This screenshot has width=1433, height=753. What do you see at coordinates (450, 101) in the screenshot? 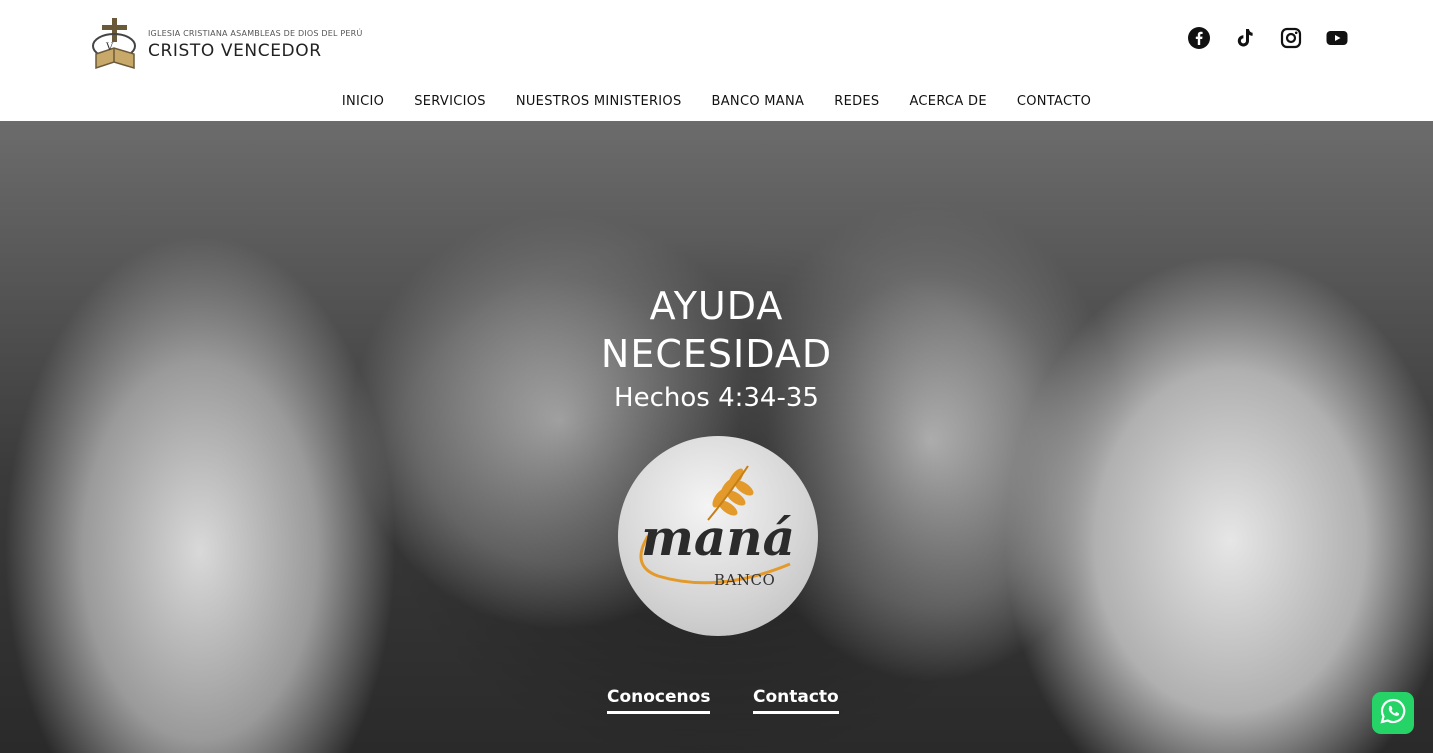
I see `nav-item-servicios: SERVICIOS` at bounding box center [450, 101].